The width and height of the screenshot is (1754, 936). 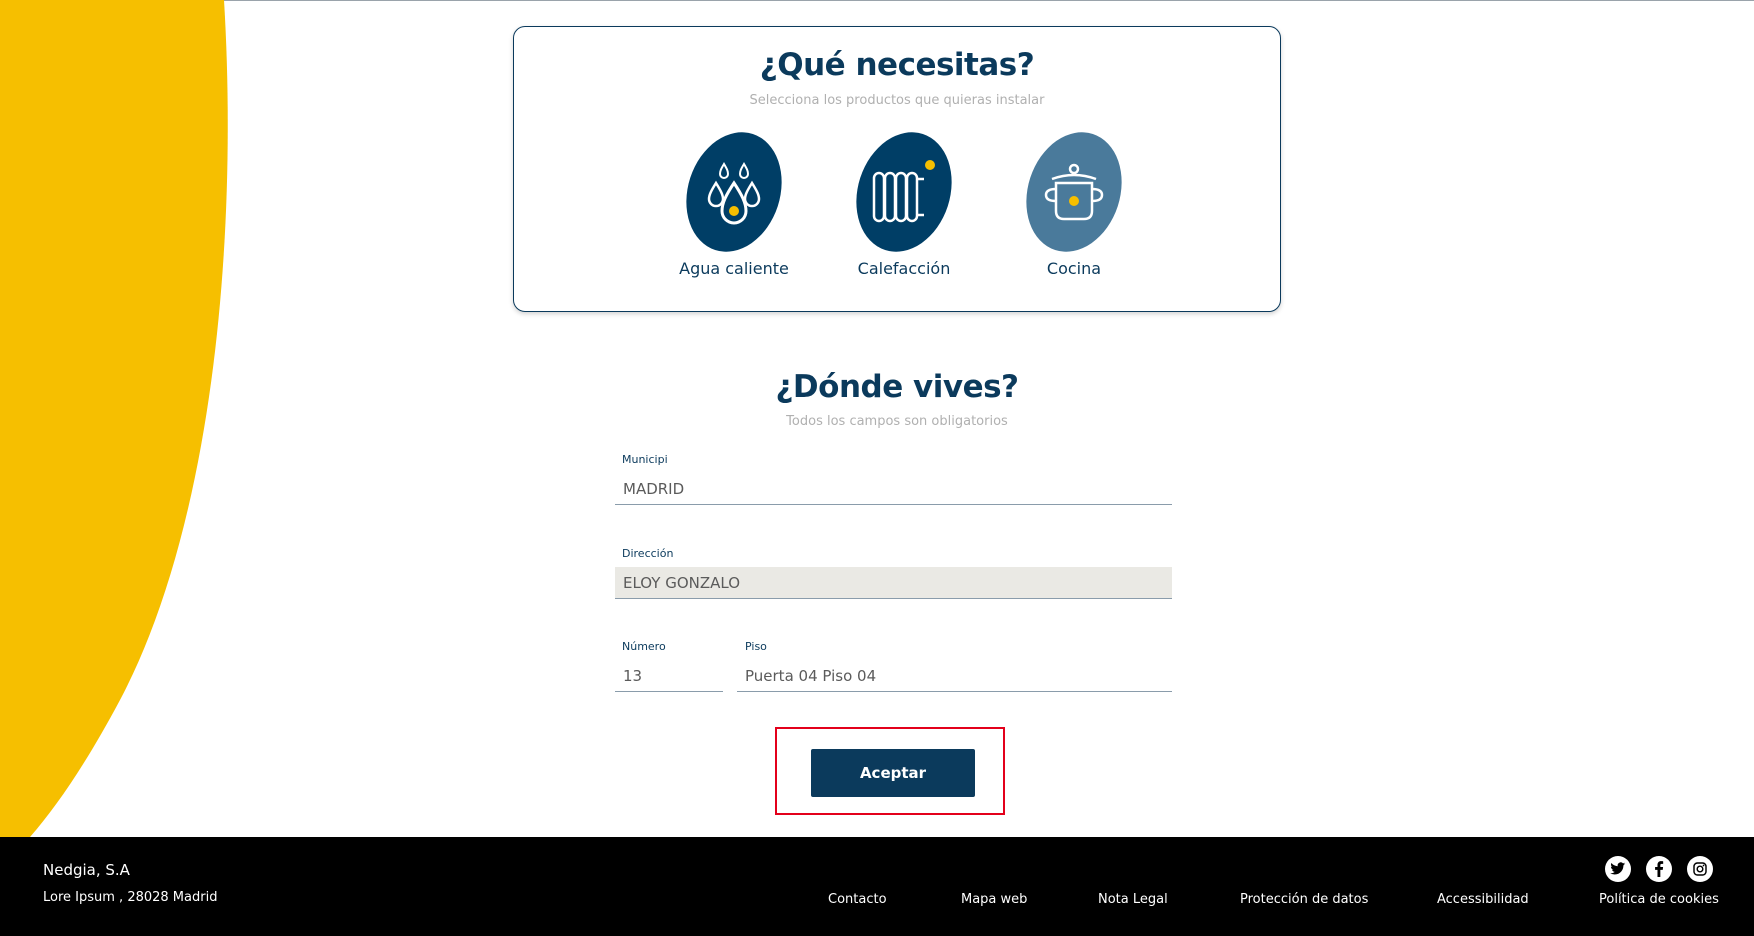 I want to click on cooking-pot-icon, so click(x=1074, y=192).